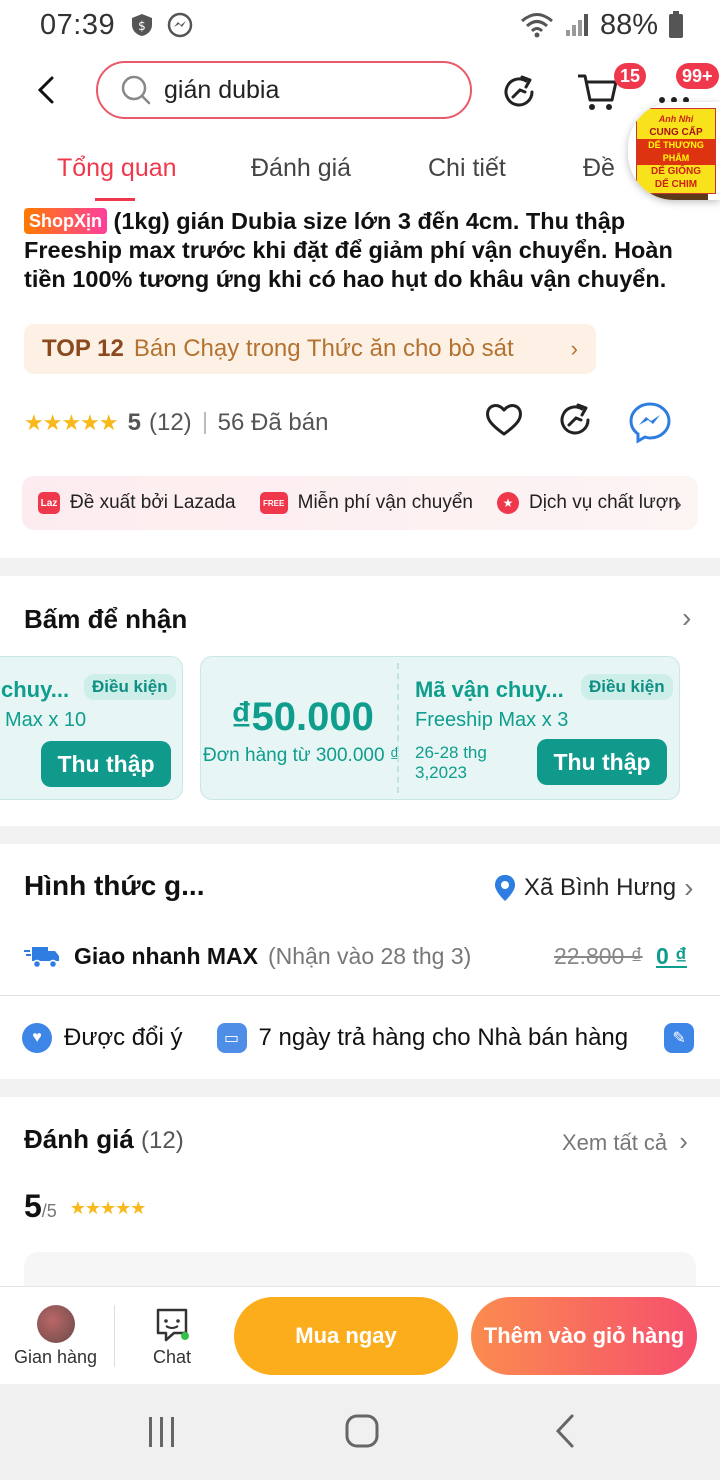  I want to click on battery-percent: 88%, so click(628, 24).